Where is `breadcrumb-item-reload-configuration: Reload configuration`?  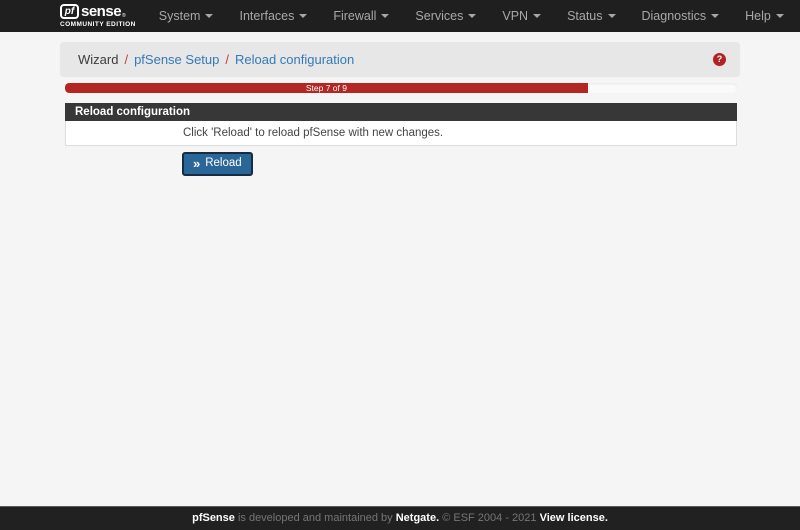 breadcrumb-item-reload-configuration: Reload configuration is located at coordinates (294, 59).